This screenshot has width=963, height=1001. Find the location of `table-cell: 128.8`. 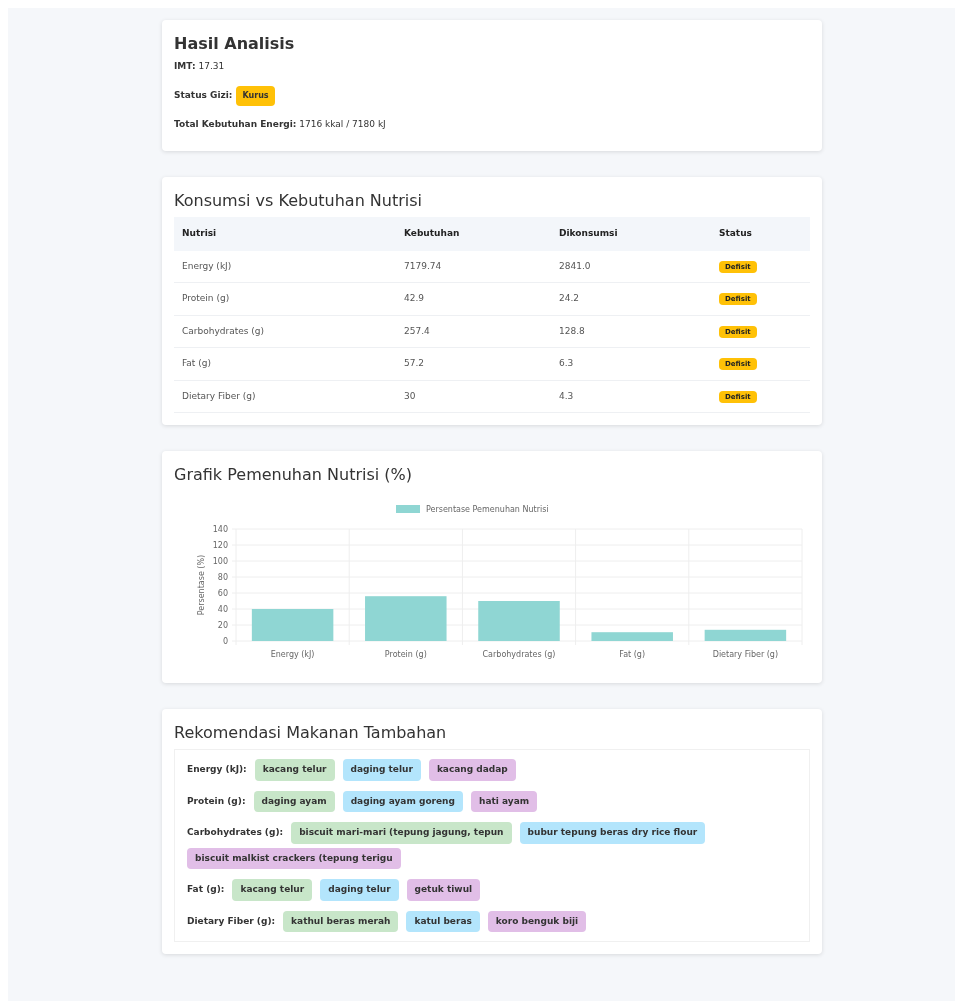

table-cell: 128.8 is located at coordinates (631, 331).